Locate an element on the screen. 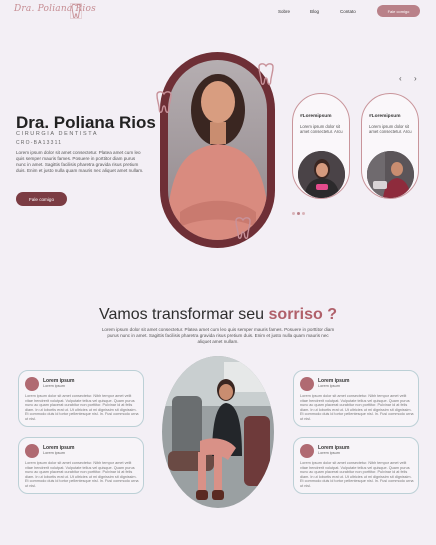 The width and height of the screenshot is (436, 545). section-title-accent: sorriso ? is located at coordinates (302, 314).